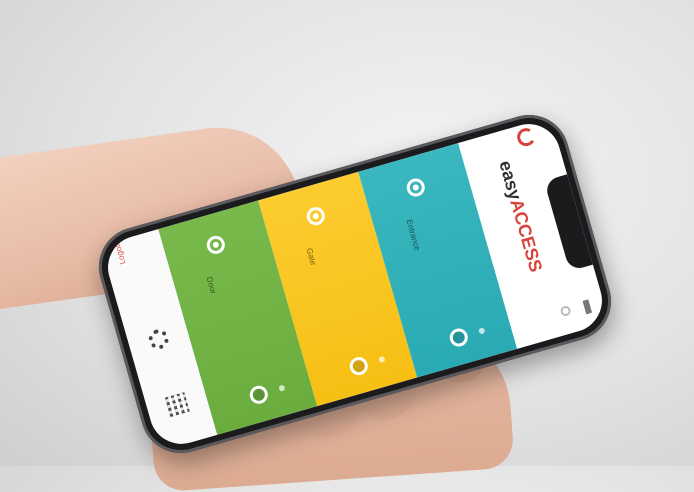 The width and height of the screenshot is (694, 492). I want to click on battery-icon, so click(587, 307).